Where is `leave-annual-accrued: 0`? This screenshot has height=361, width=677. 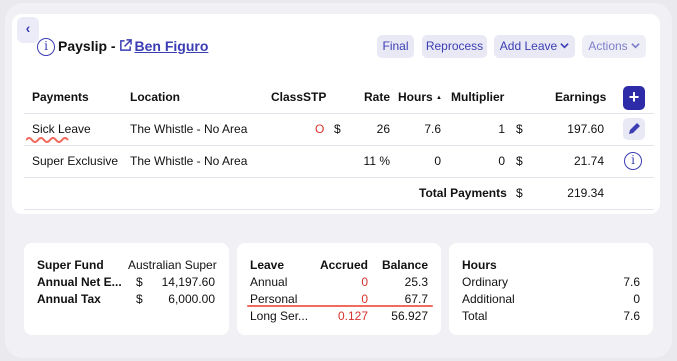
leave-annual-accrued: 0 is located at coordinates (364, 282).